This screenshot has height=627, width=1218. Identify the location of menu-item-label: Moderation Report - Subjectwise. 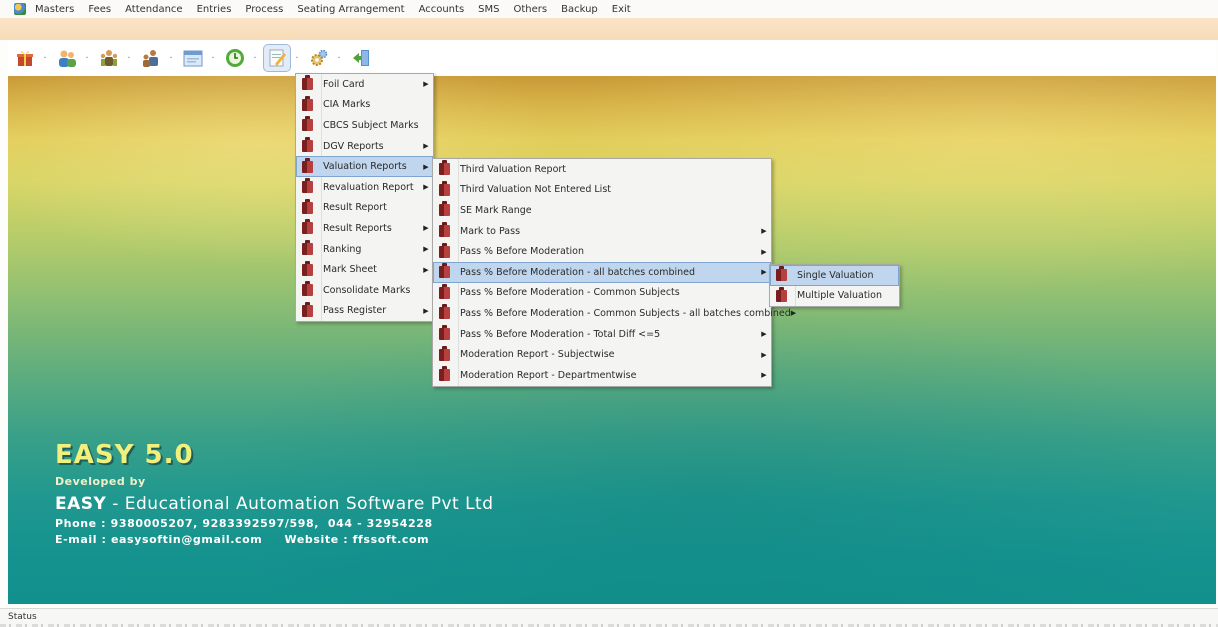
(537, 355).